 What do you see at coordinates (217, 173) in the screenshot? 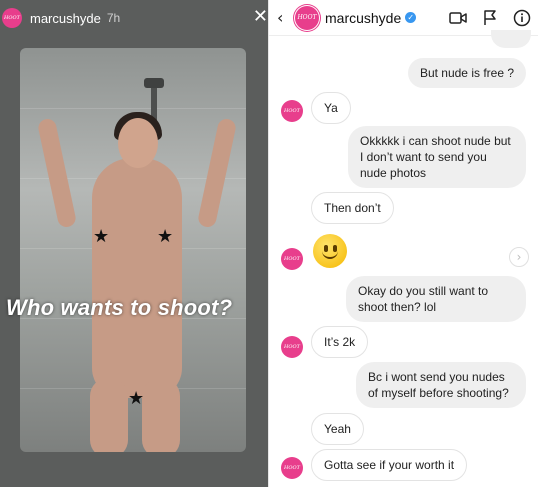
I see `figure-arm-right` at bounding box center [217, 173].